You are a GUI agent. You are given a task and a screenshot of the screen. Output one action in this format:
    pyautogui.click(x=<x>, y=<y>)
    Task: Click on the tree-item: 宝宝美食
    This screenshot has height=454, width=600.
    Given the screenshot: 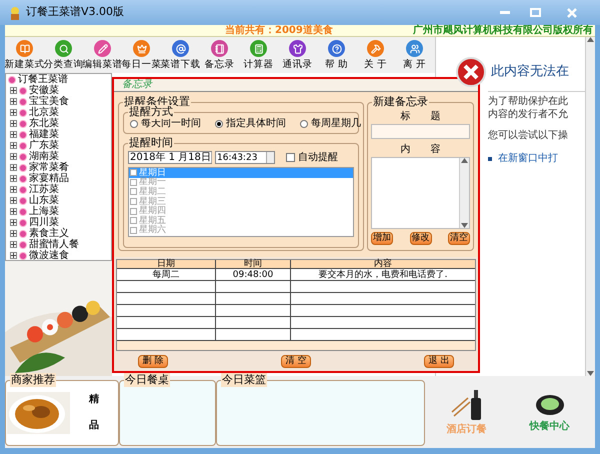 What is the action you would take?
    pyautogui.click(x=59, y=101)
    